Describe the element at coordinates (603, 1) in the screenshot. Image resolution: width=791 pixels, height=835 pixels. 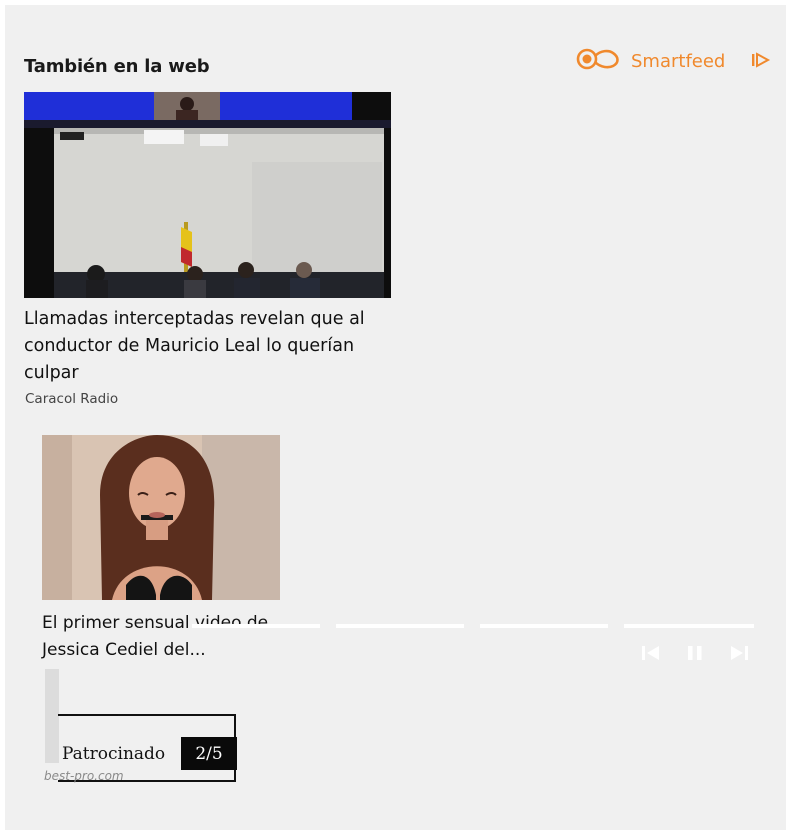
I see `top-tab-indicator` at that location.